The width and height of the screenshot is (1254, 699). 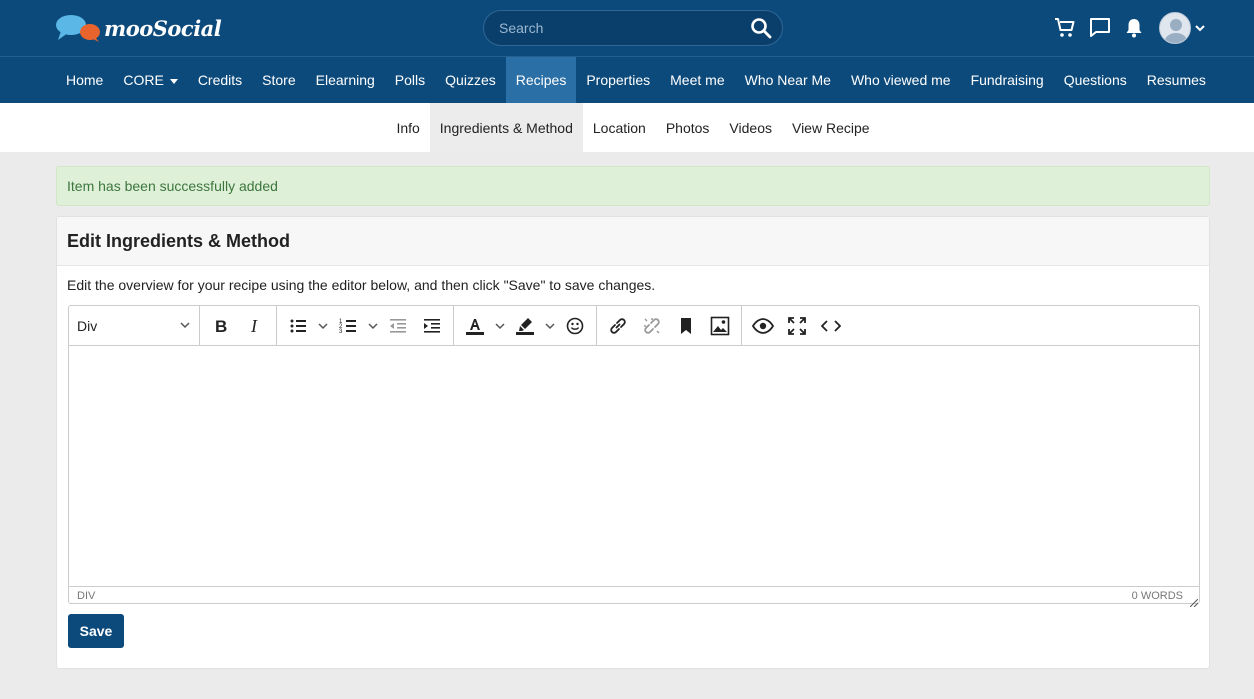 I want to click on brand-logo: mooSocial, so click(x=138, y=28).